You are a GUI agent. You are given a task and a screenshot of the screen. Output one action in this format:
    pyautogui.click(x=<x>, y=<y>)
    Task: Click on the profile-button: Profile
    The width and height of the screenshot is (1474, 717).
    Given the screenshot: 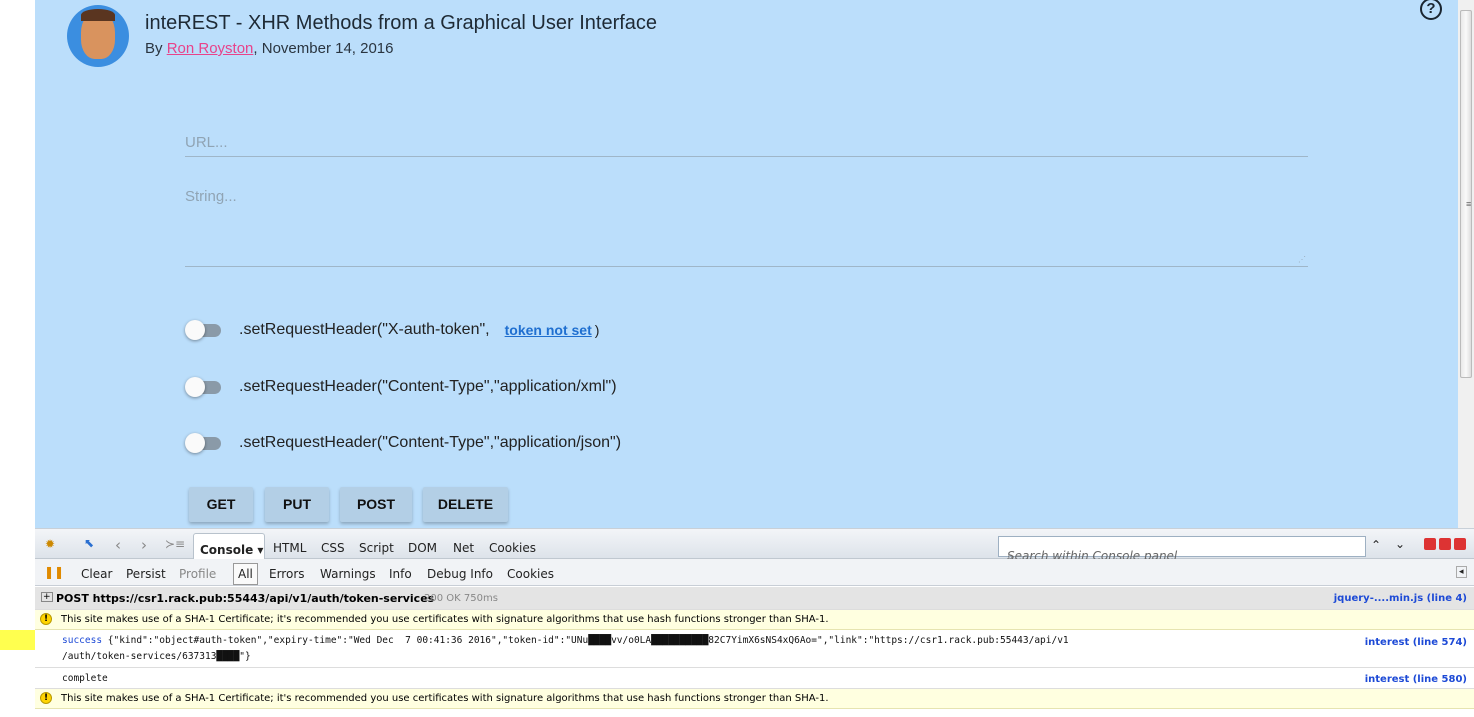 What is the action you would take?
    pyautogui.click(x=197, y=574)
    